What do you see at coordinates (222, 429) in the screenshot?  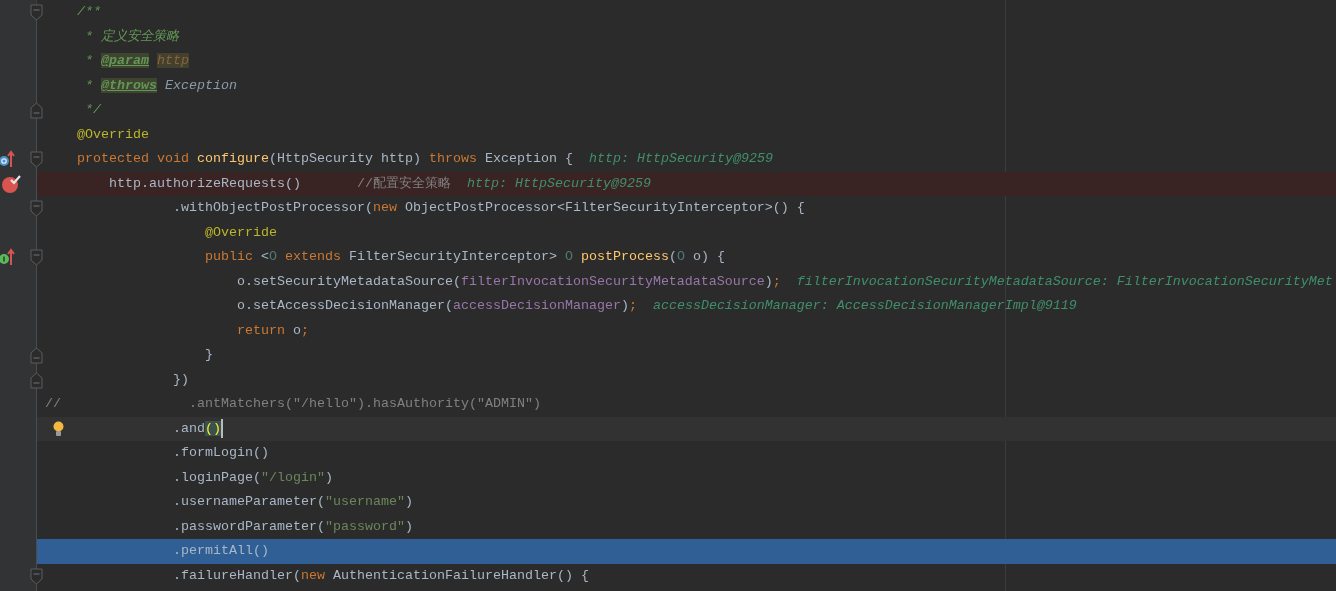 I see `text-caret` at bounding box center [222, 429].